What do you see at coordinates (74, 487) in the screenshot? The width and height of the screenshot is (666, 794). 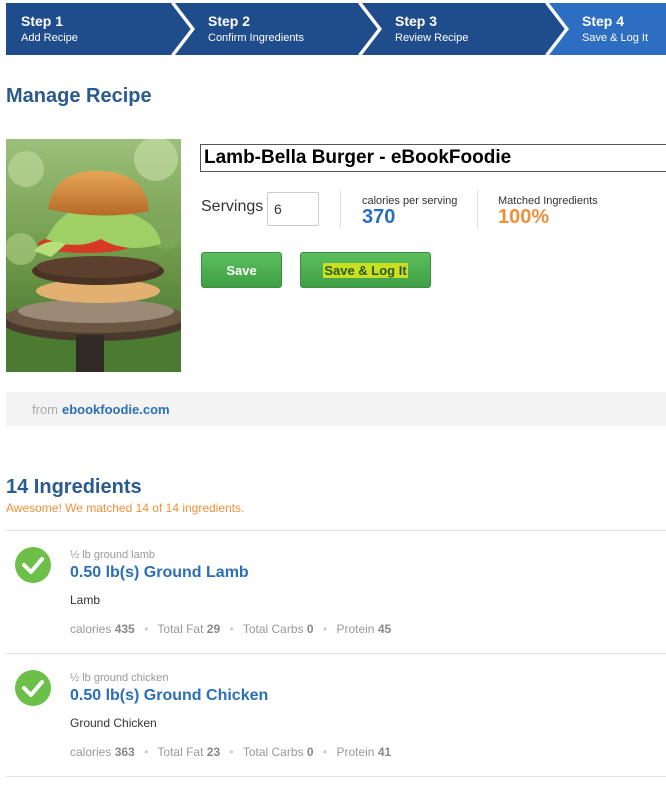 I see `ingredients-heading: 14 Ingredients` at bounding box center [74, 487].